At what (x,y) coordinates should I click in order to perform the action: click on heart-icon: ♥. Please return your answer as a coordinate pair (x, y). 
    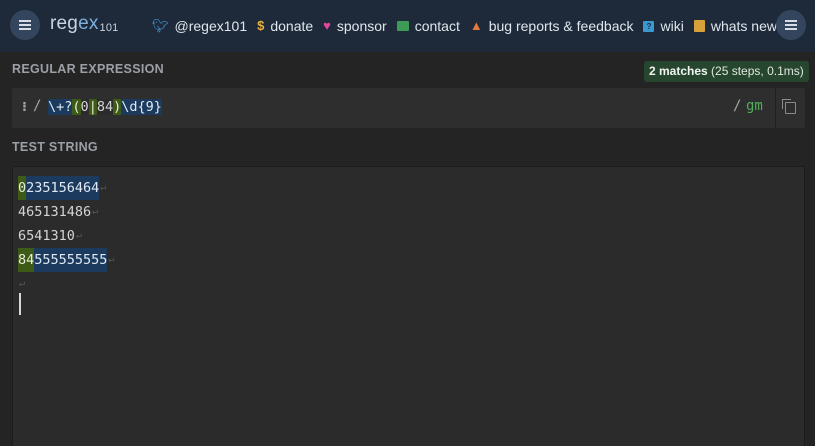
    Looking at the image, I should click on (327, 25).